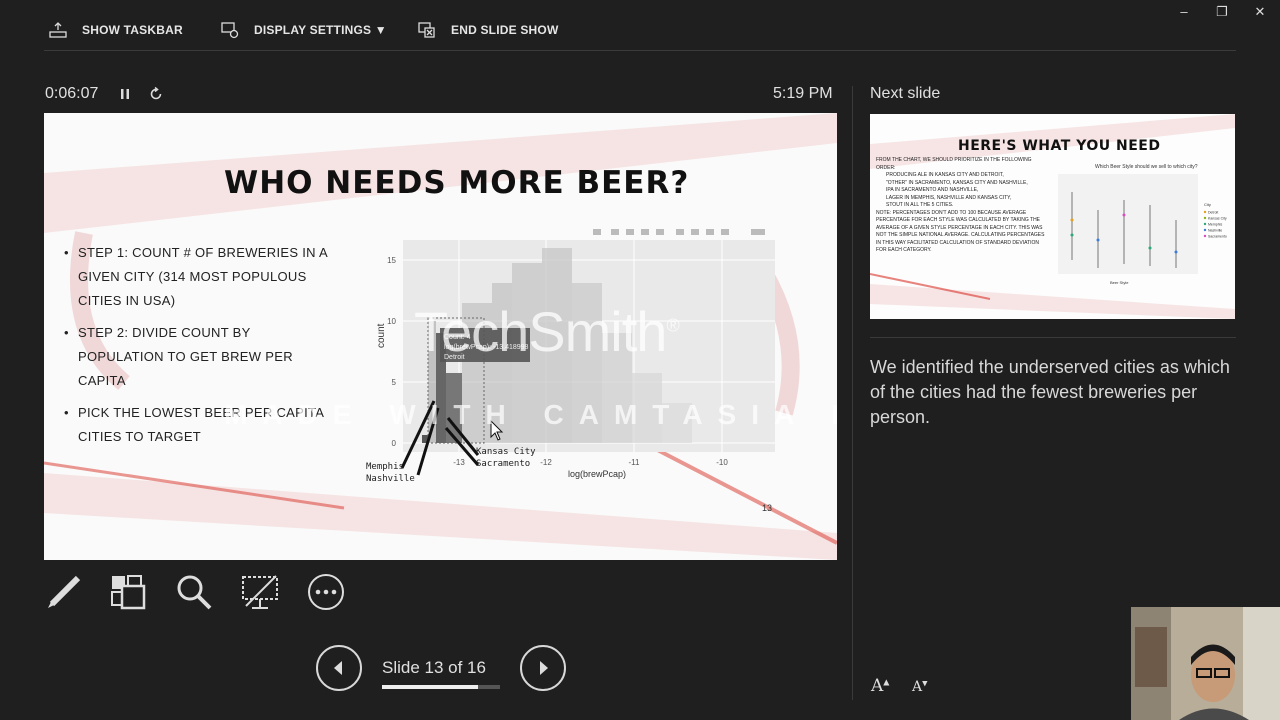 Image resolution: width=1280 pixels, height=720 pixels. Describe the element at coordinates (156, 94) in the screenshot. I see `restart-timer-icon` at that location.